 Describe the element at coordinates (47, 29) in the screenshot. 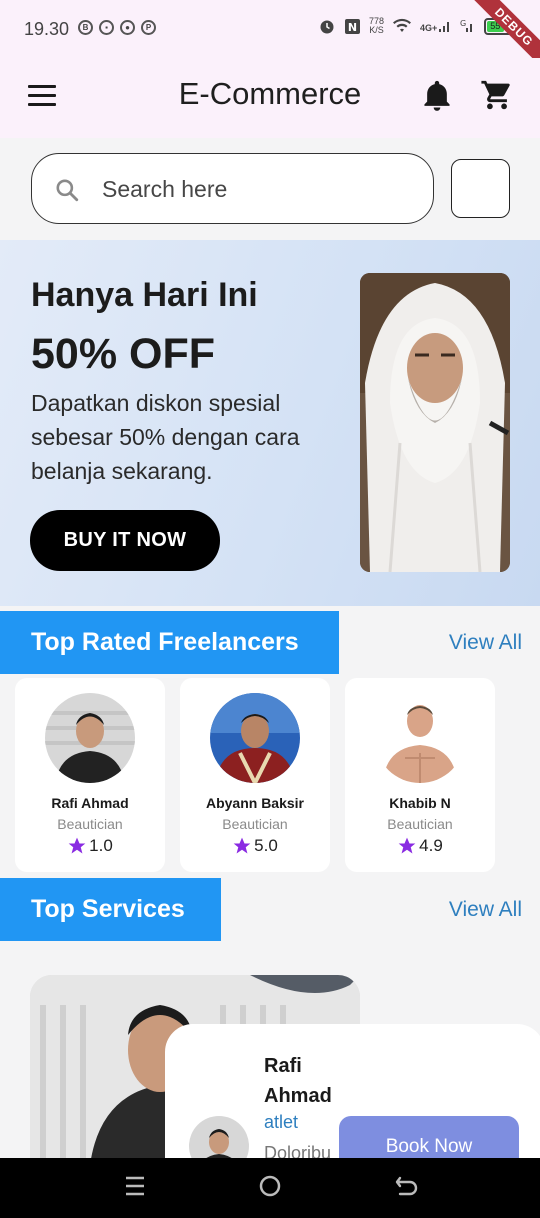

I see `status-time: 19.30` at that location.